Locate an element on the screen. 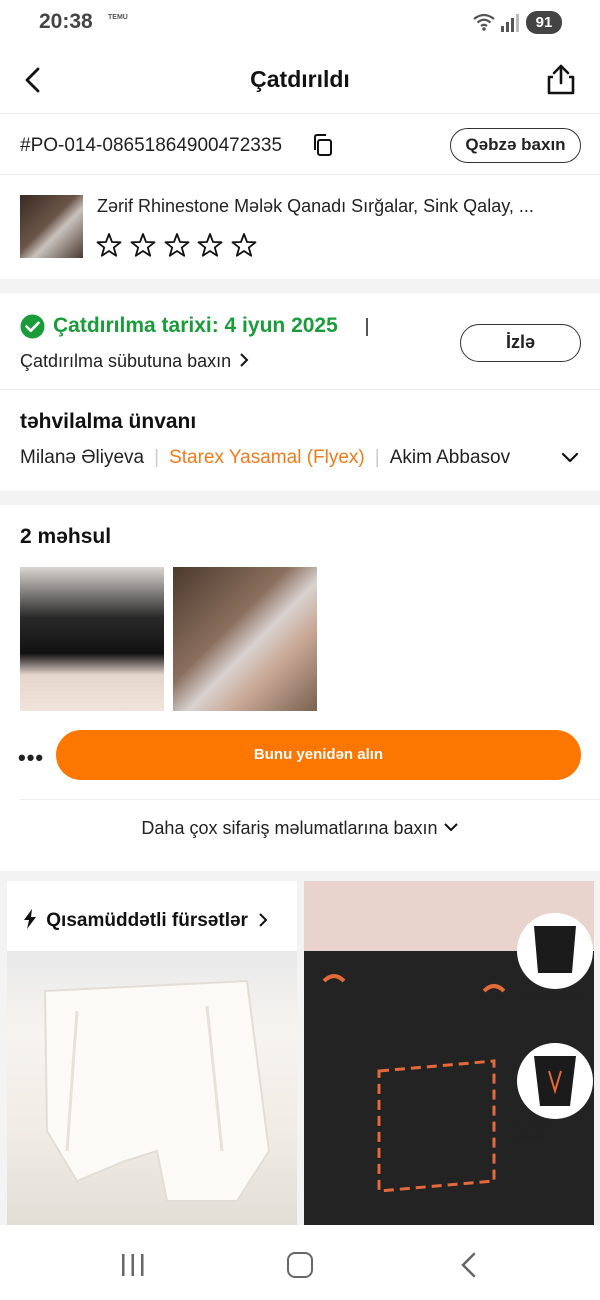  shapewear-product-card: HIGHT WAIST ICE SILK FABRICS is located at coordinates (449, 1053).